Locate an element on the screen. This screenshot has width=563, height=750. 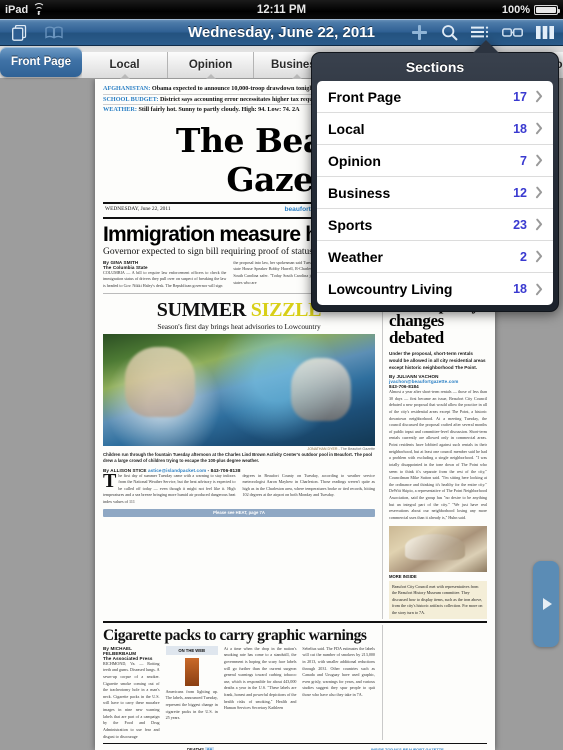
search-icon is located at coordinates (449, 32).